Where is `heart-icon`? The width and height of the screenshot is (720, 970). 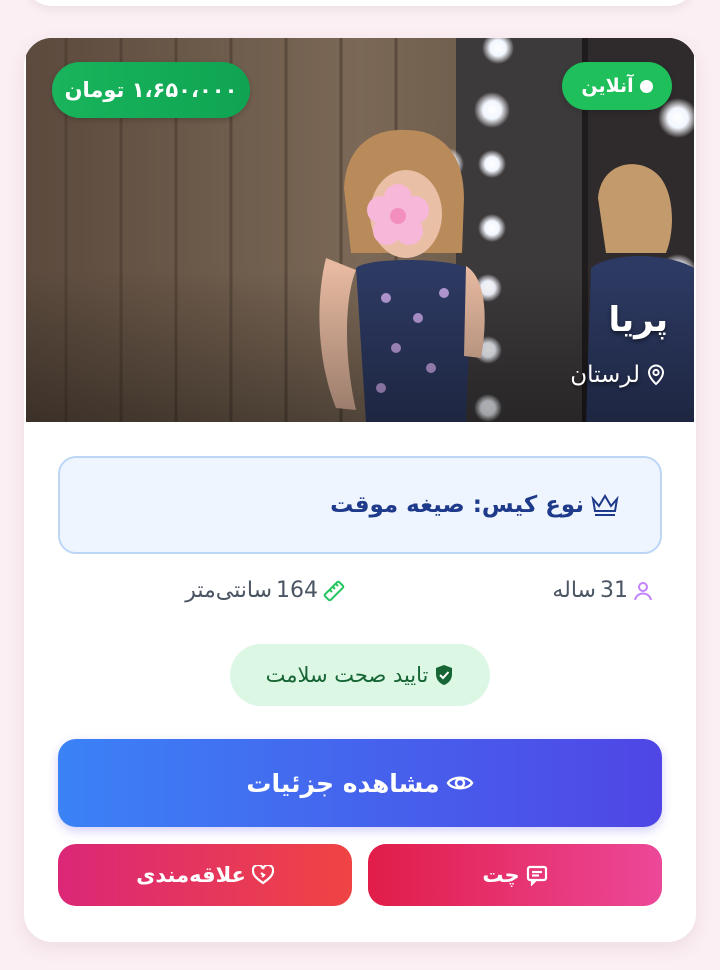
heart-icon is located at coordinates (262, 875).